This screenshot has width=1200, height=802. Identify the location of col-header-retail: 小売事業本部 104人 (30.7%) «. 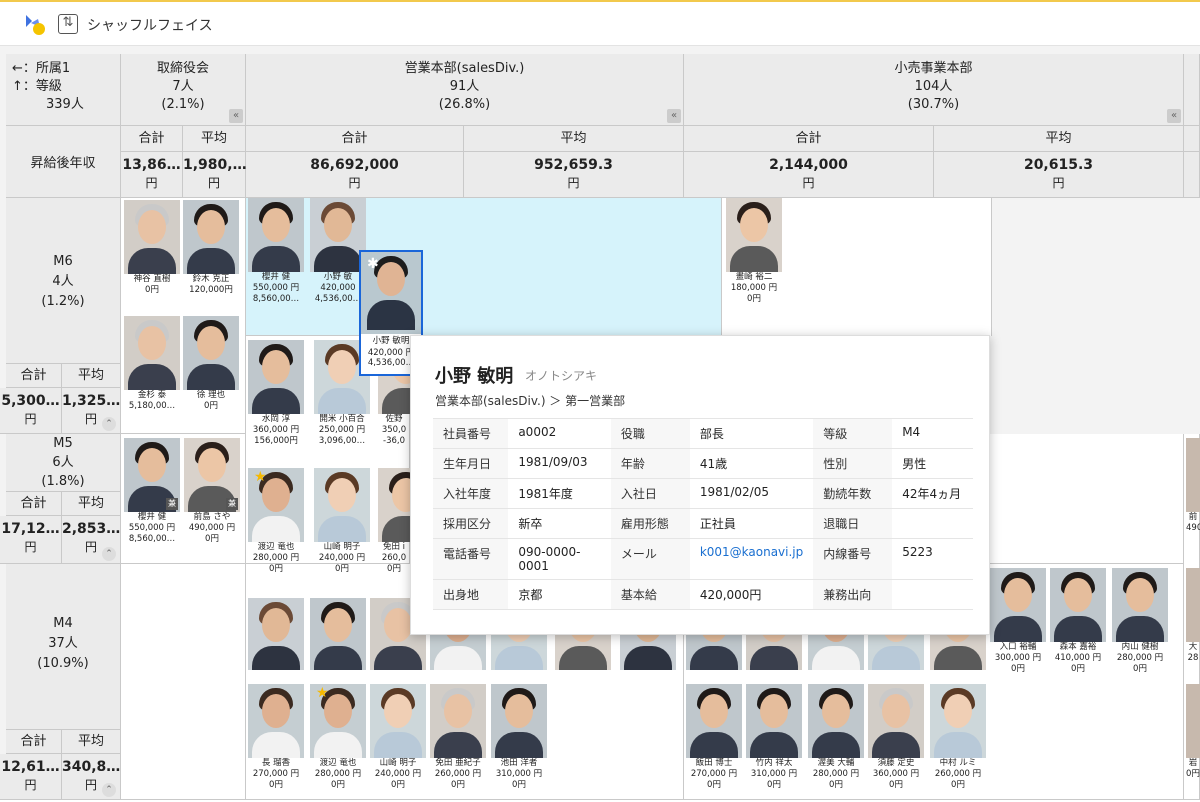
(934, 90).